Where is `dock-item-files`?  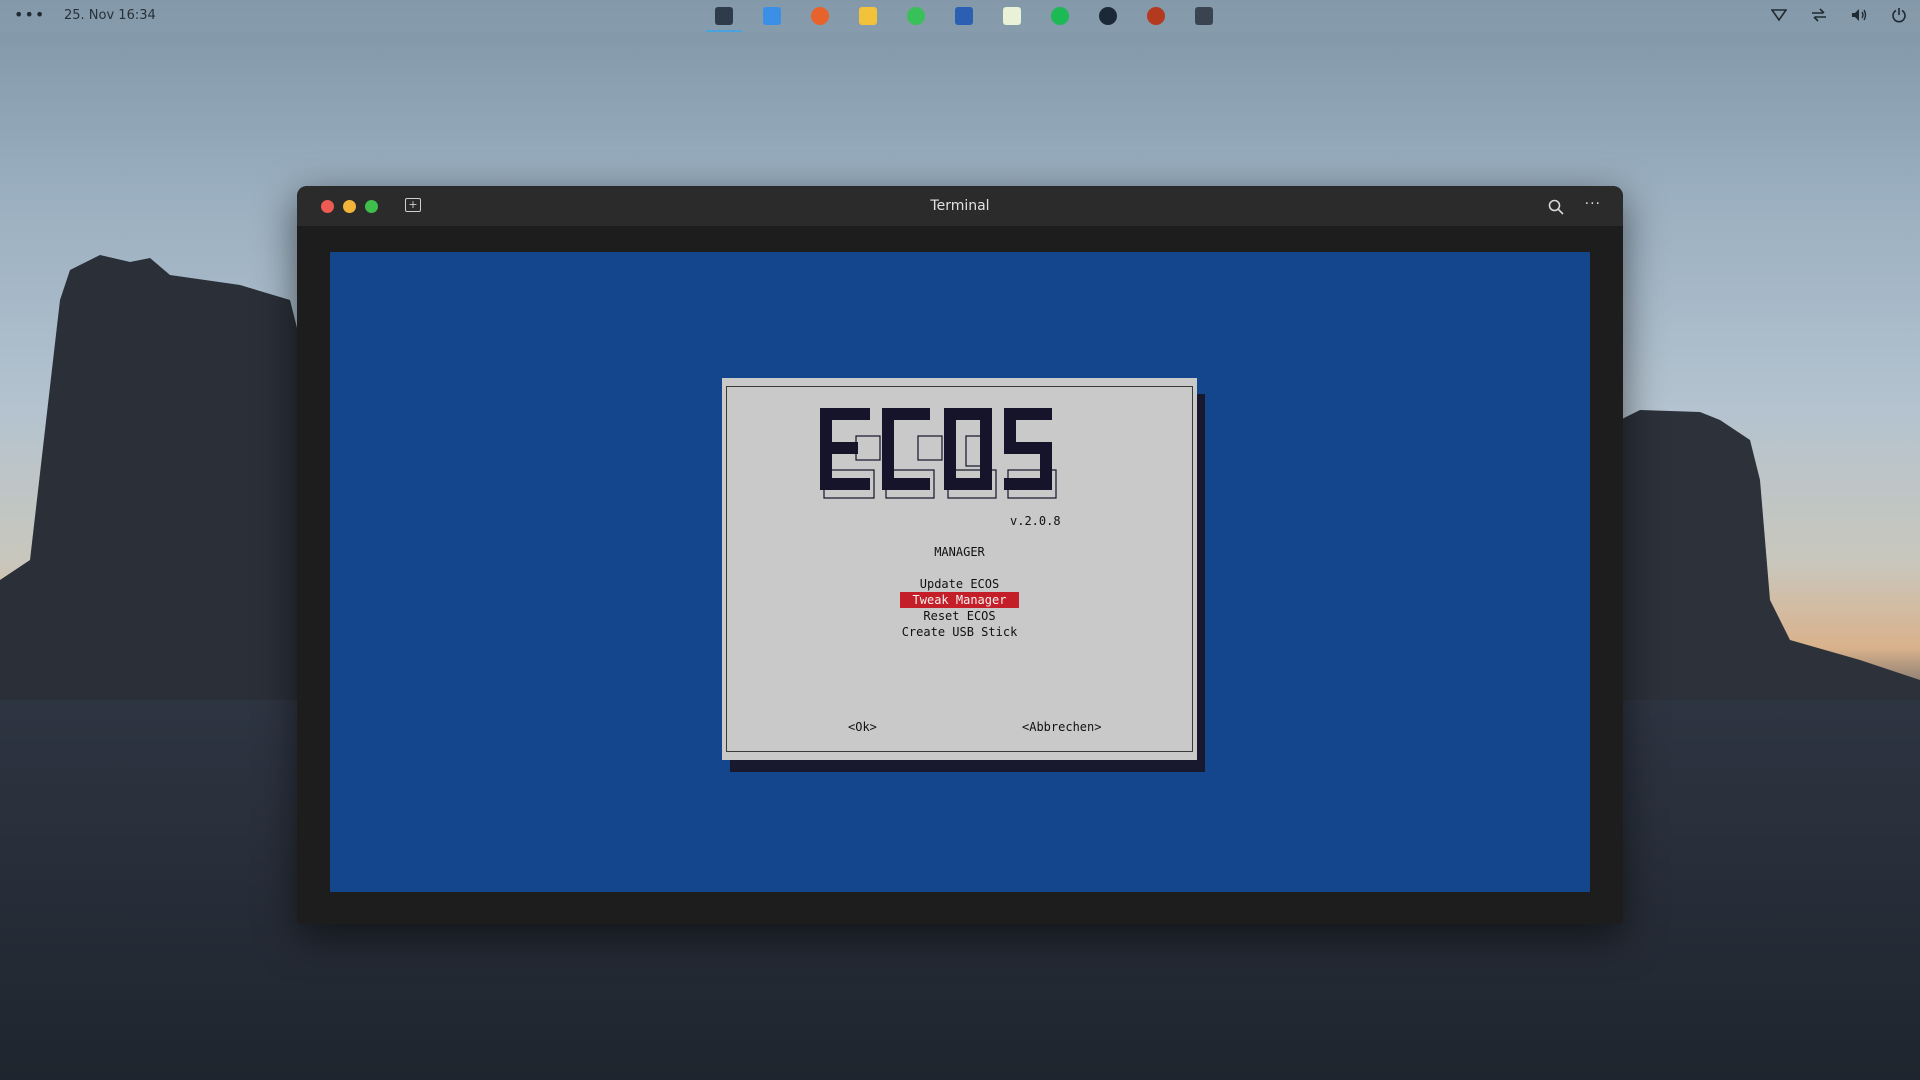
dock-item-files is located at coordinates (772, 16).